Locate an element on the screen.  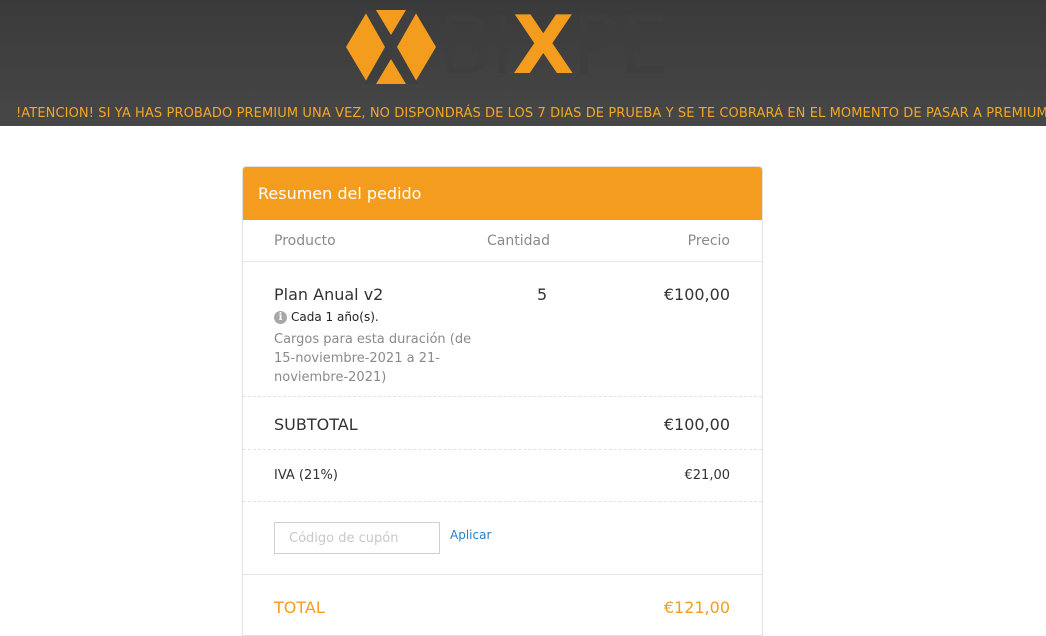
logo-accent: X is located at coordinates (543, 46).